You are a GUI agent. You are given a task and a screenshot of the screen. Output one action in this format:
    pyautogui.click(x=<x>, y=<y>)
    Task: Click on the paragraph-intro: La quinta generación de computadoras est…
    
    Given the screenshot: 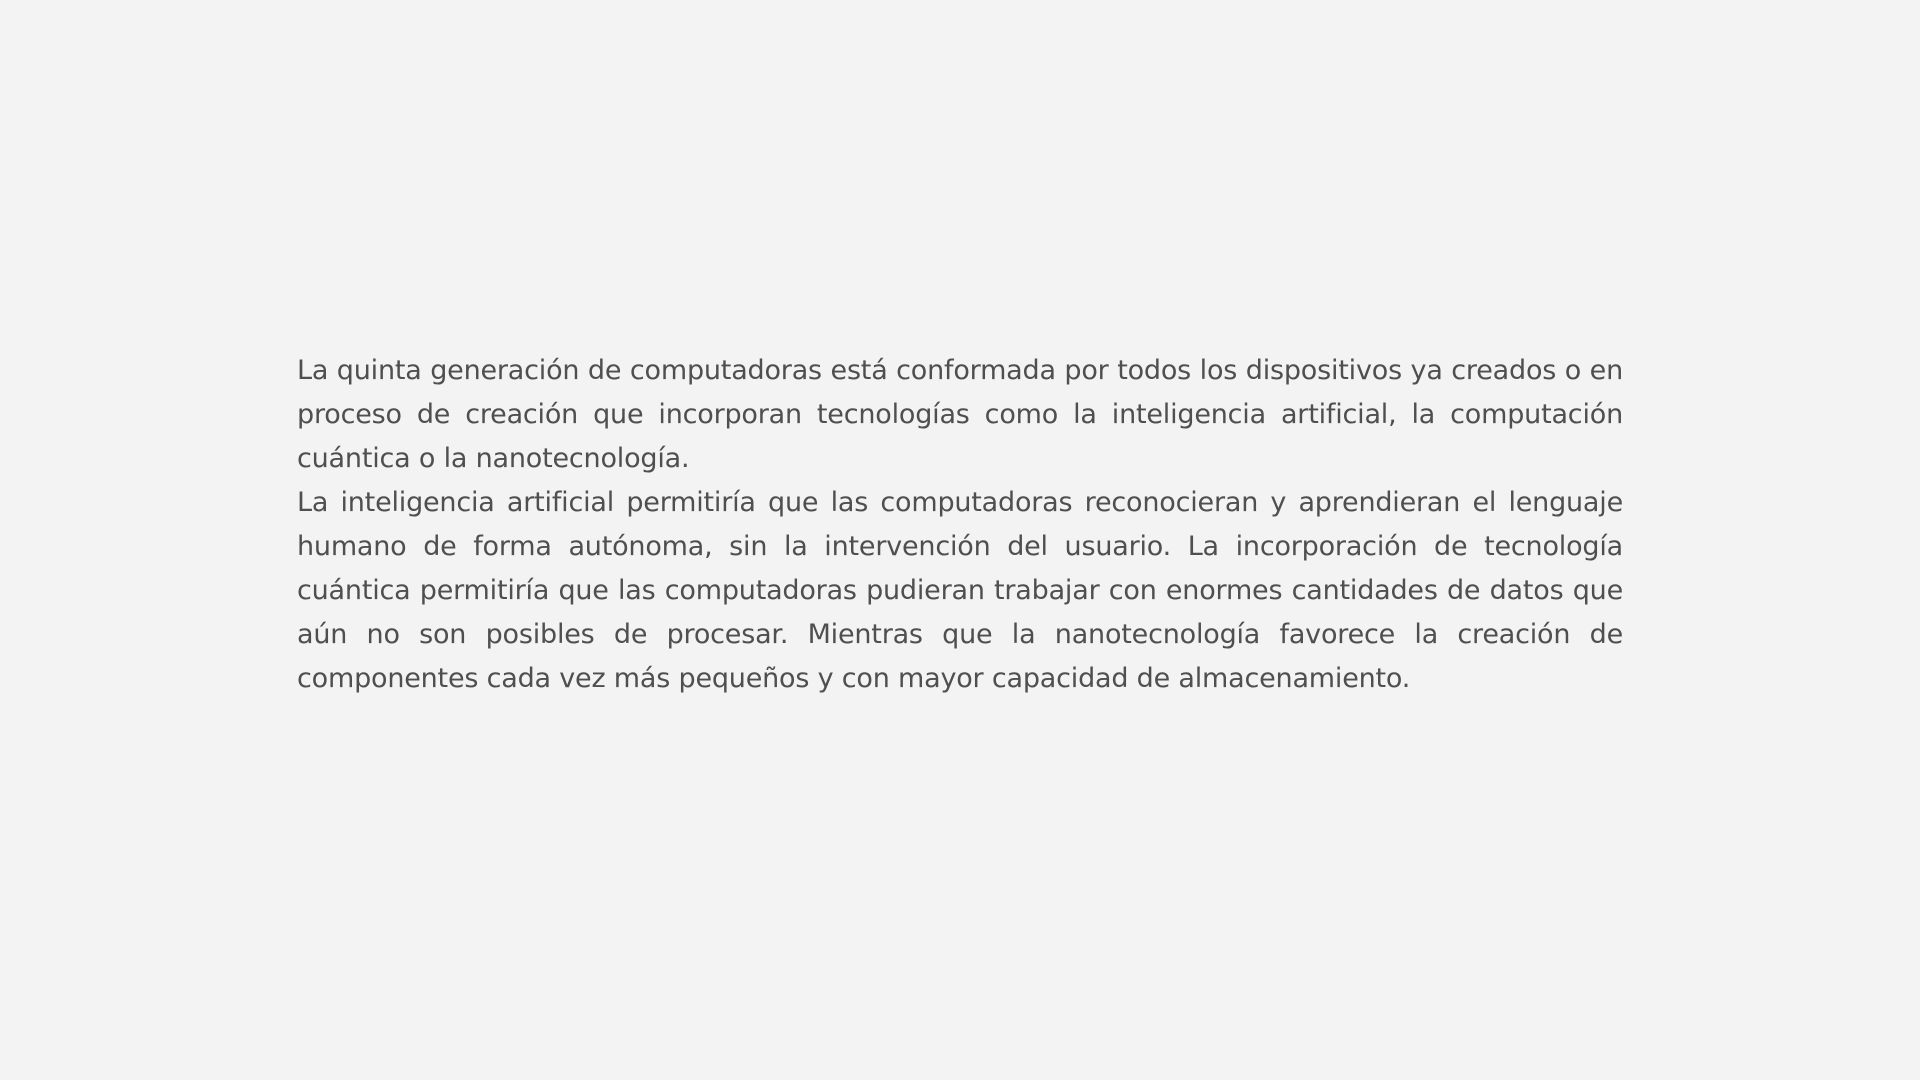 What is the action you would take?
    pyautogui.click(x=960, y=414)
    